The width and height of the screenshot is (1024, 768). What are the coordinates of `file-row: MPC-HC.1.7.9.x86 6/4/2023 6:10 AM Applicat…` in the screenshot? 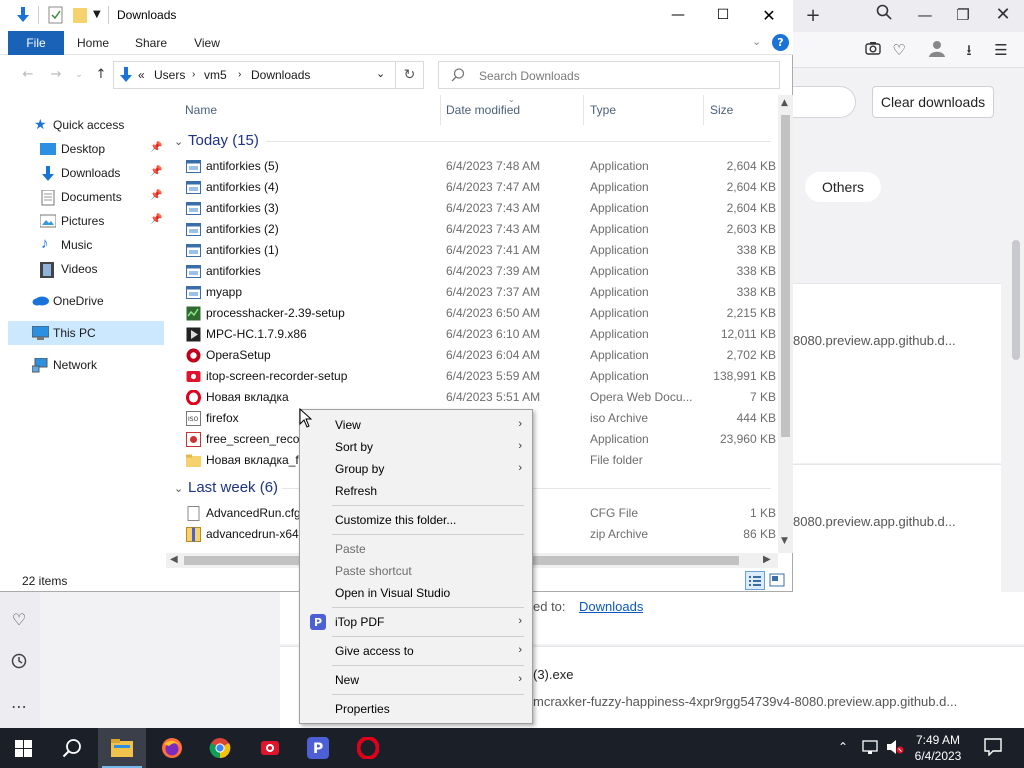 It's located at (472, 334).